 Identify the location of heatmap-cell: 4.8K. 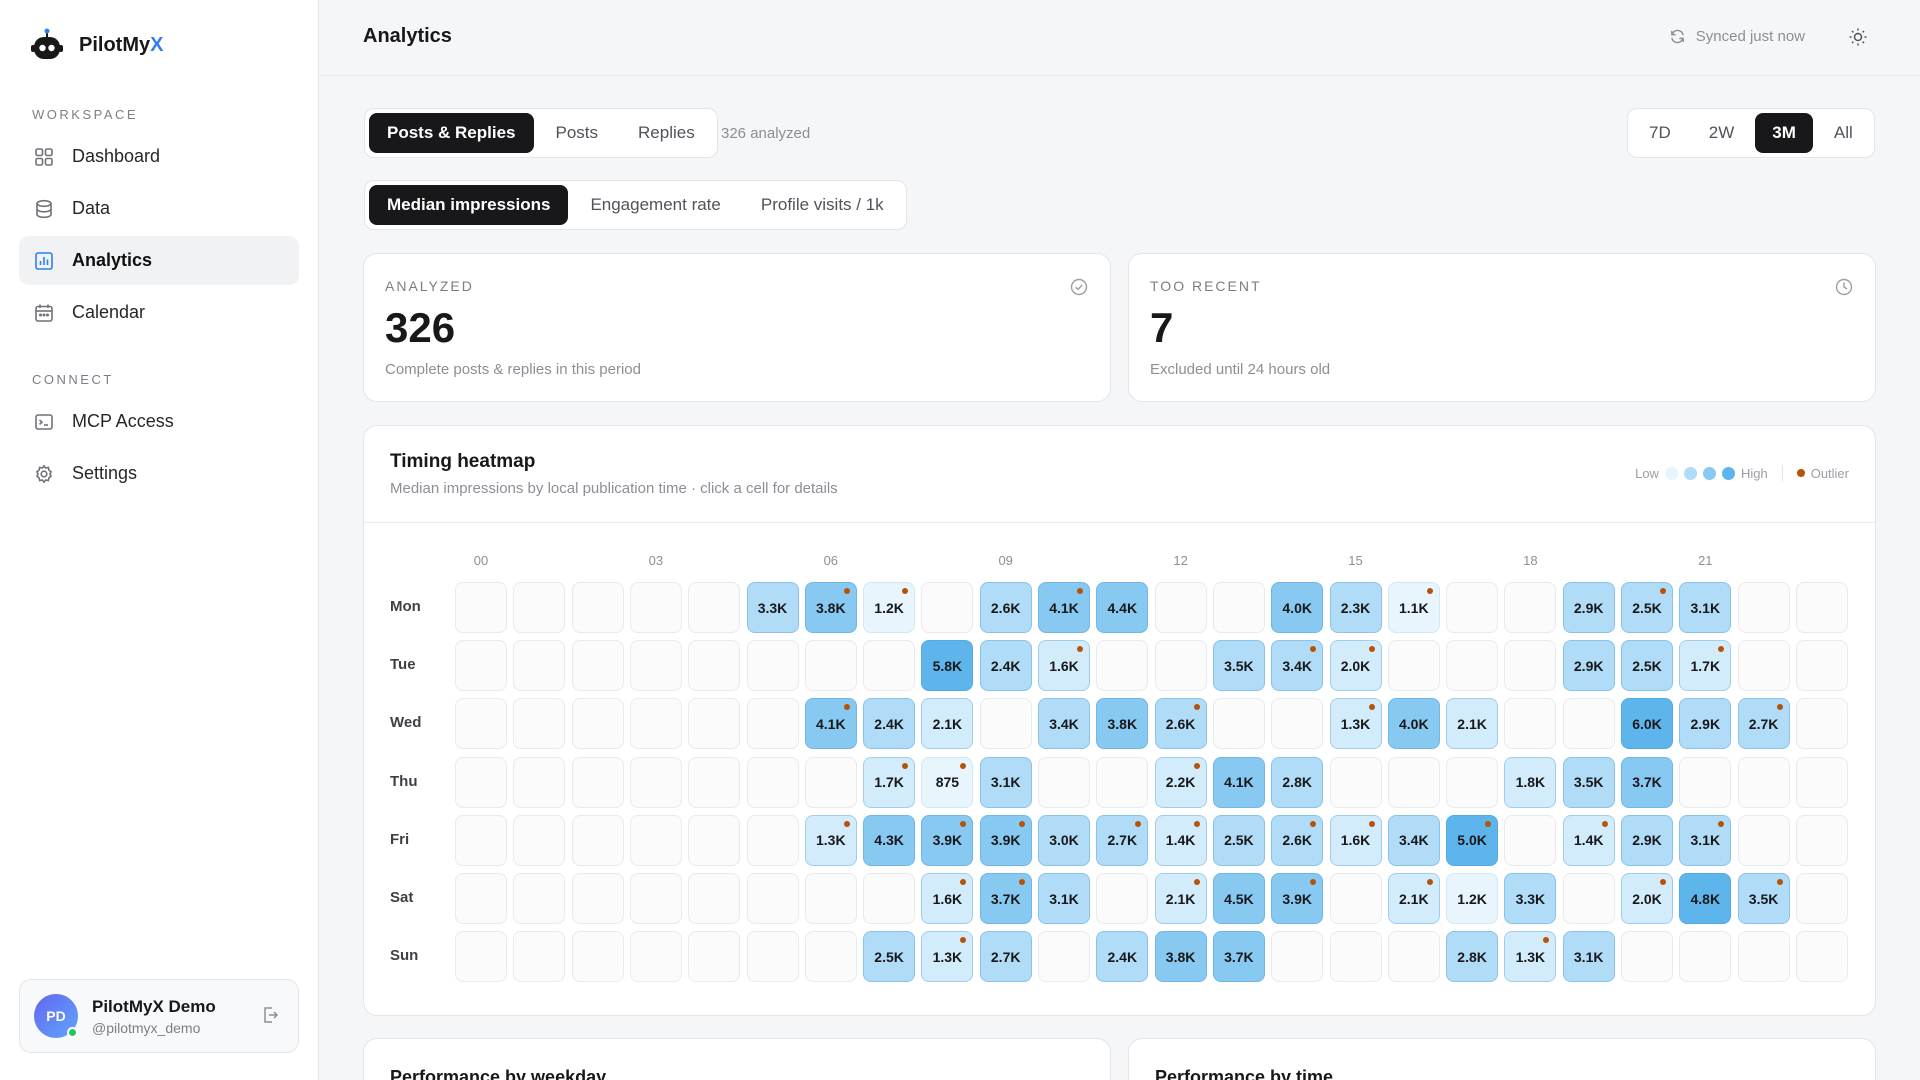
(1705, 898).